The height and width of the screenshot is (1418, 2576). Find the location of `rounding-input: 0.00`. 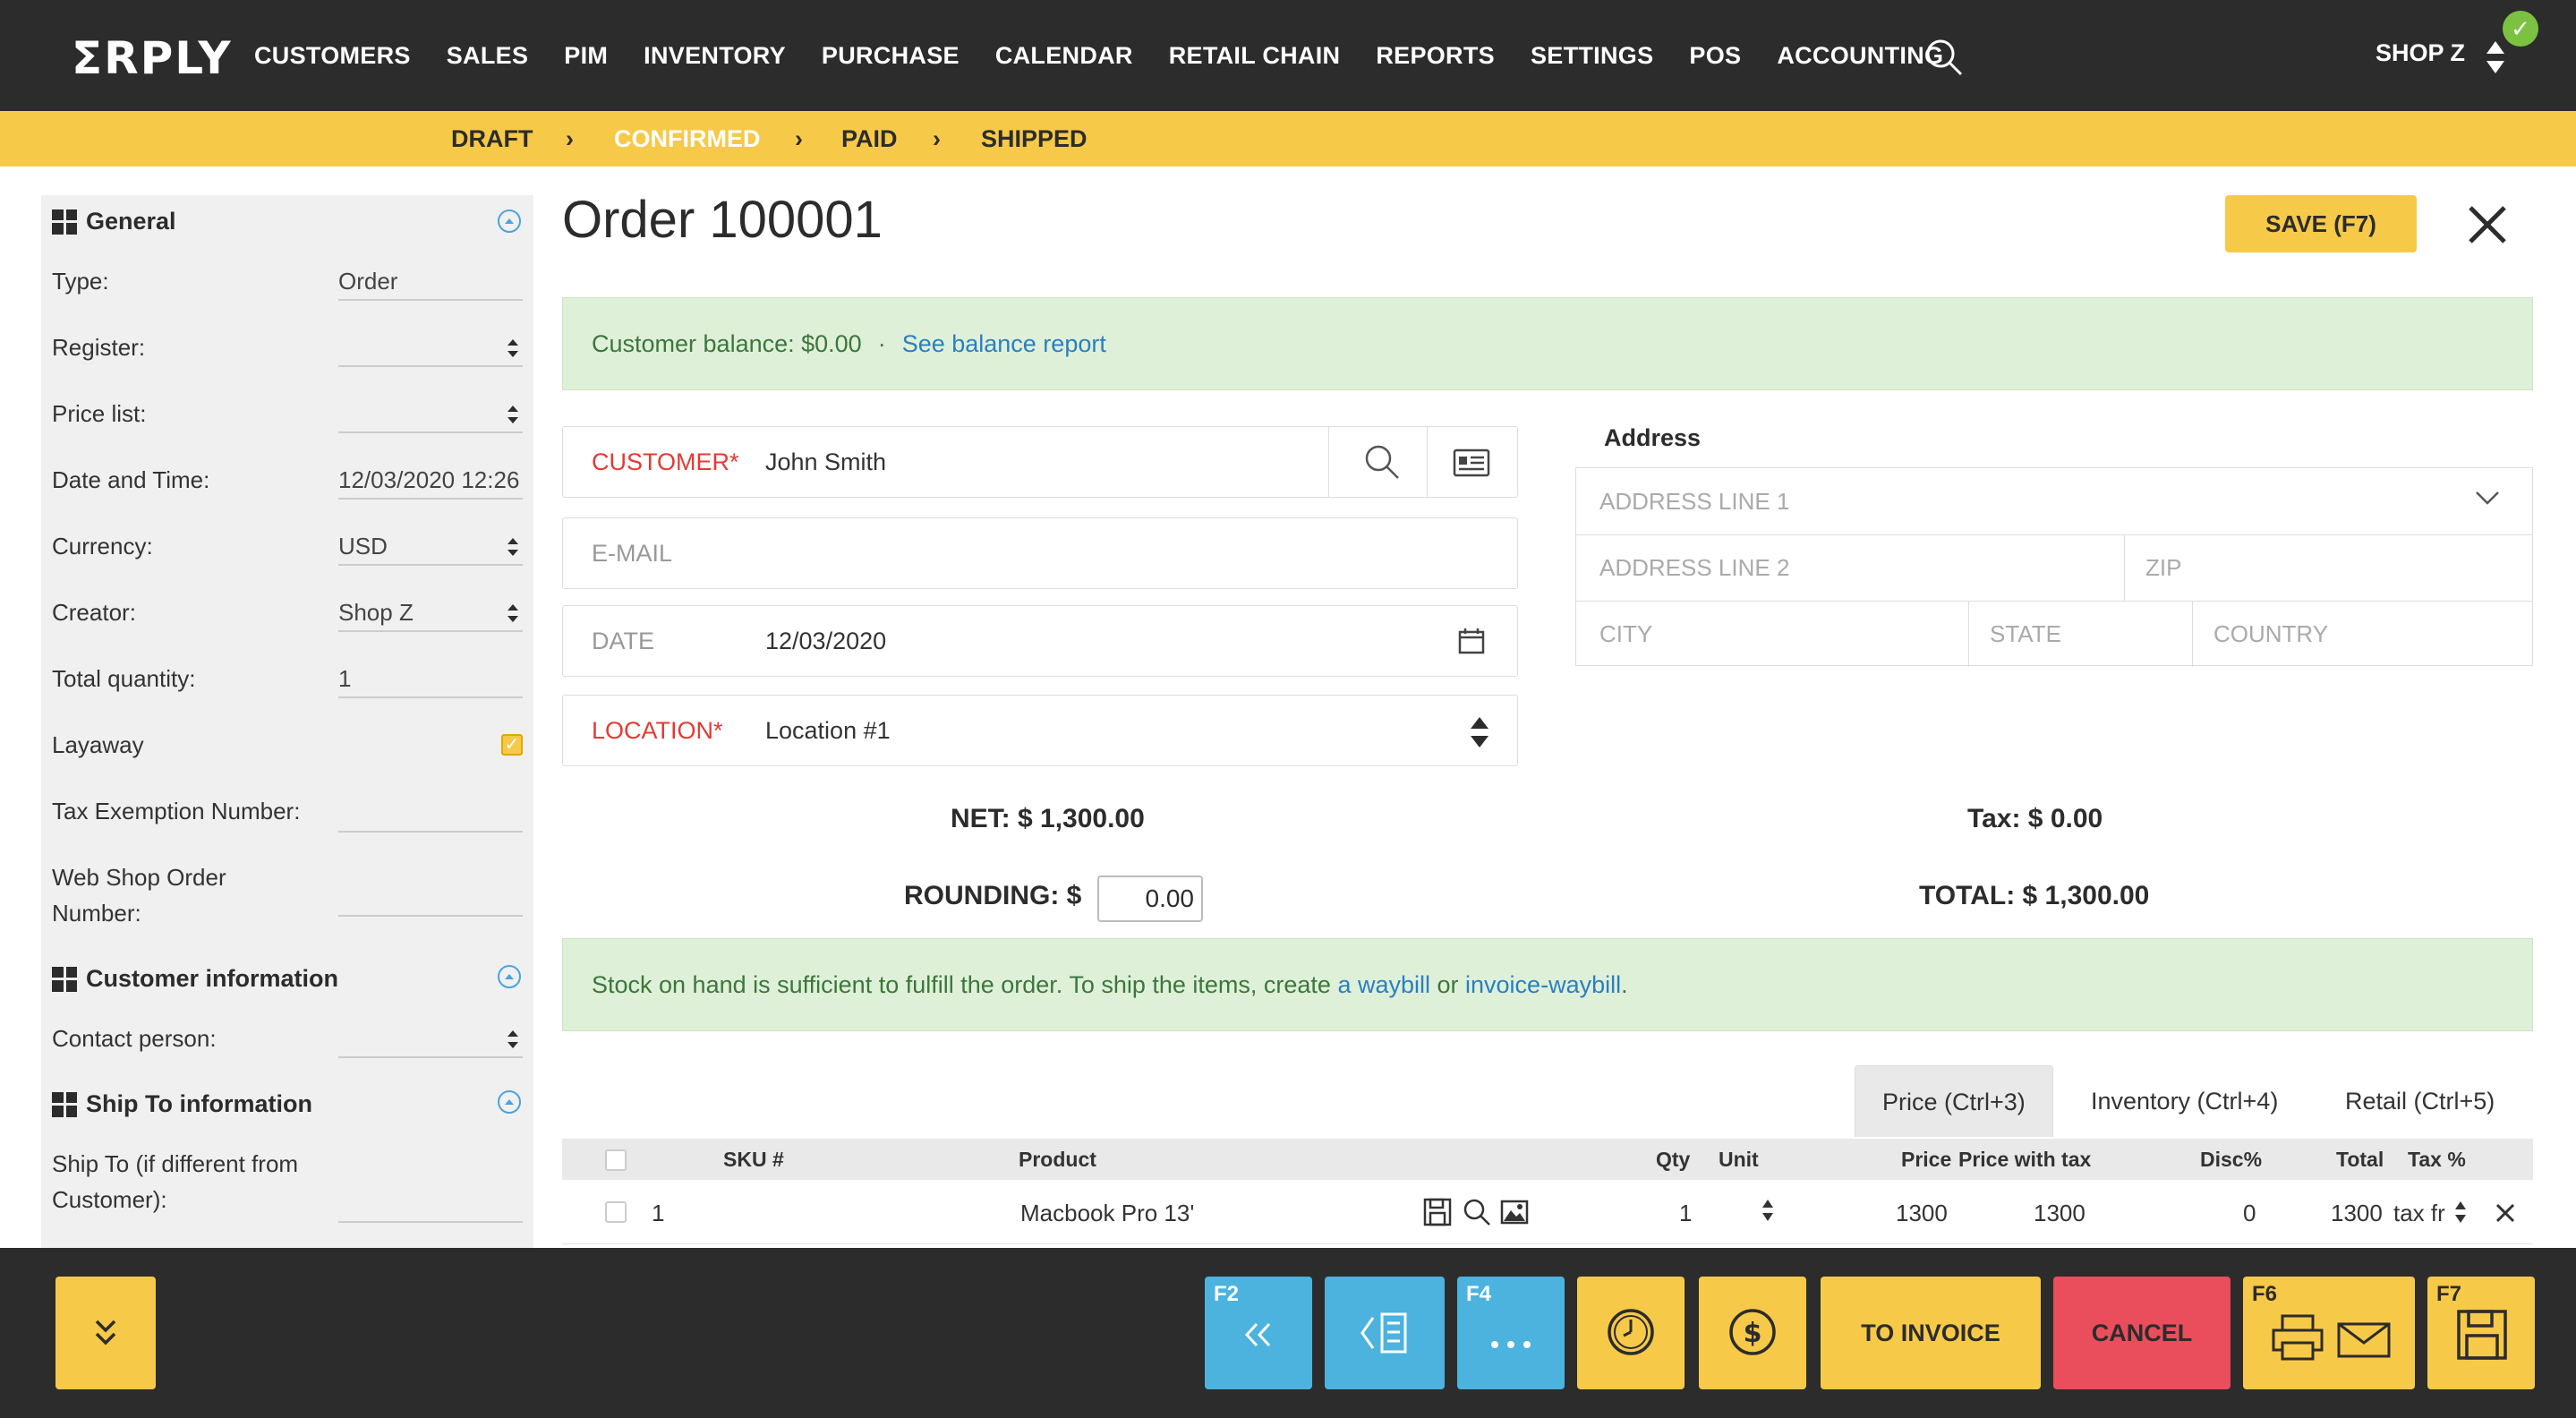

rounding-input: 0.00 is located at coordinates (1150, 899).